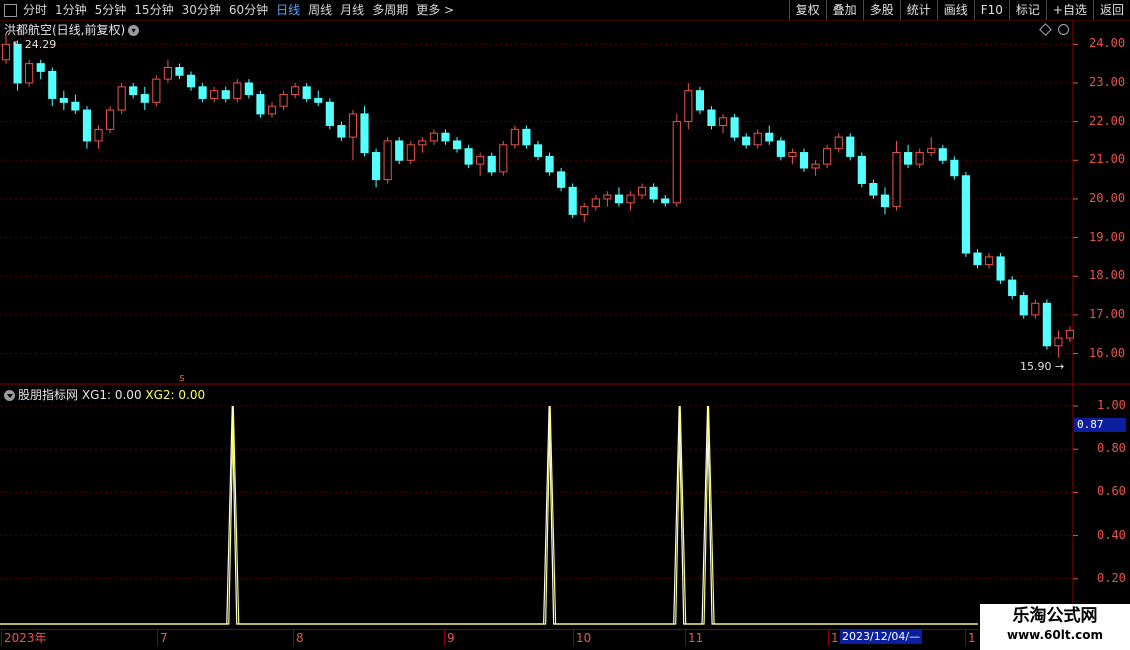 This screenshot has width=1130, height=650. What do you see at coordinates (352, 10) in the screenshot?
I see `period-tab: 月线` at bounding box center [352, 10].